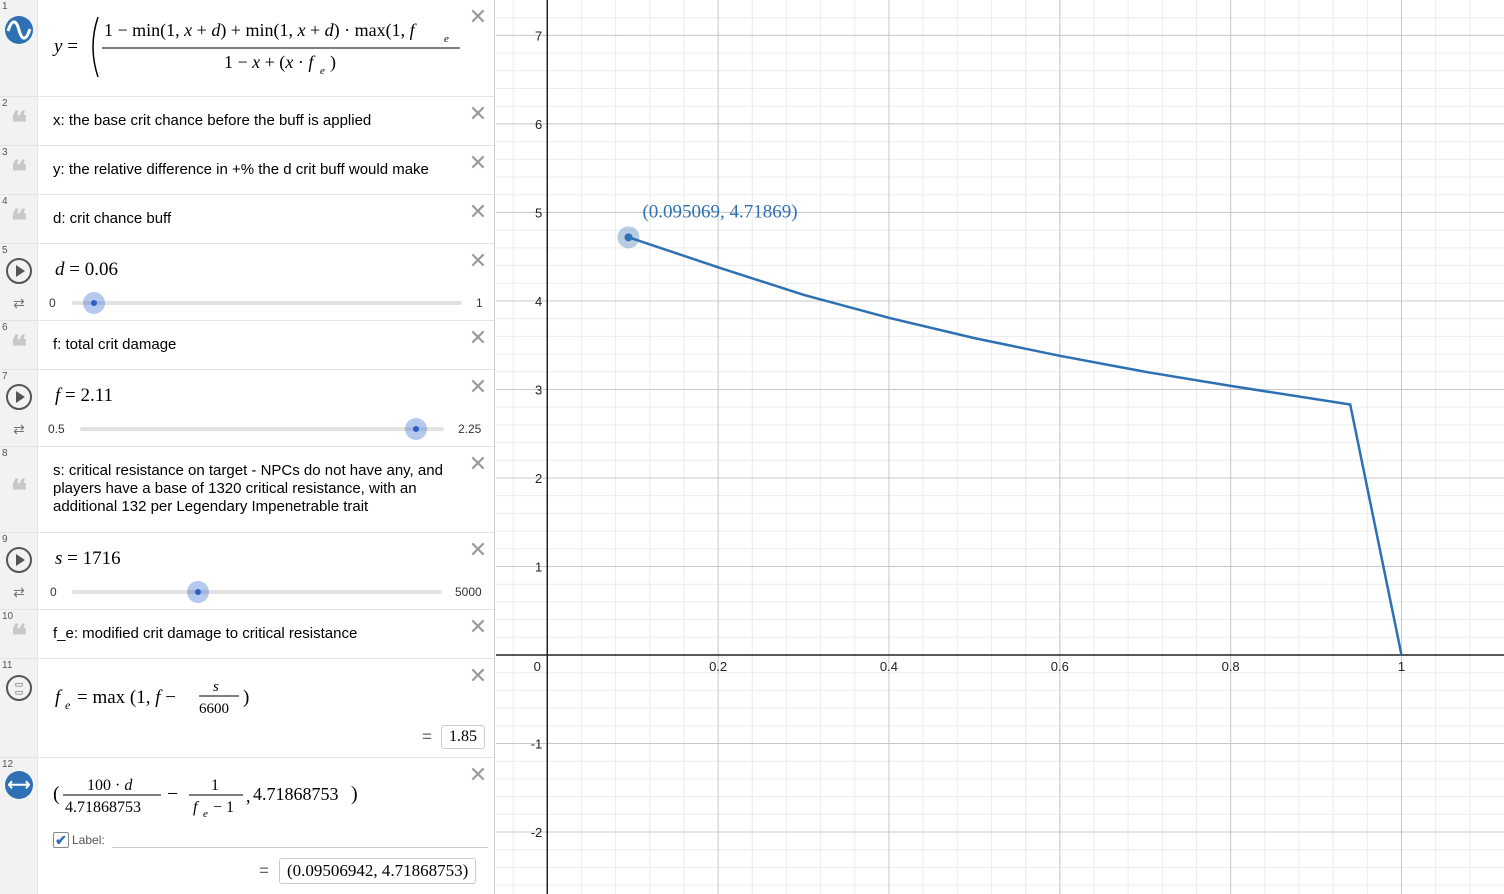 The image size is (1504, 894). I want to click on expression-5-slider-d: 5 ⇄ d = 0.06 0 1 ✕, so click(247, 282).